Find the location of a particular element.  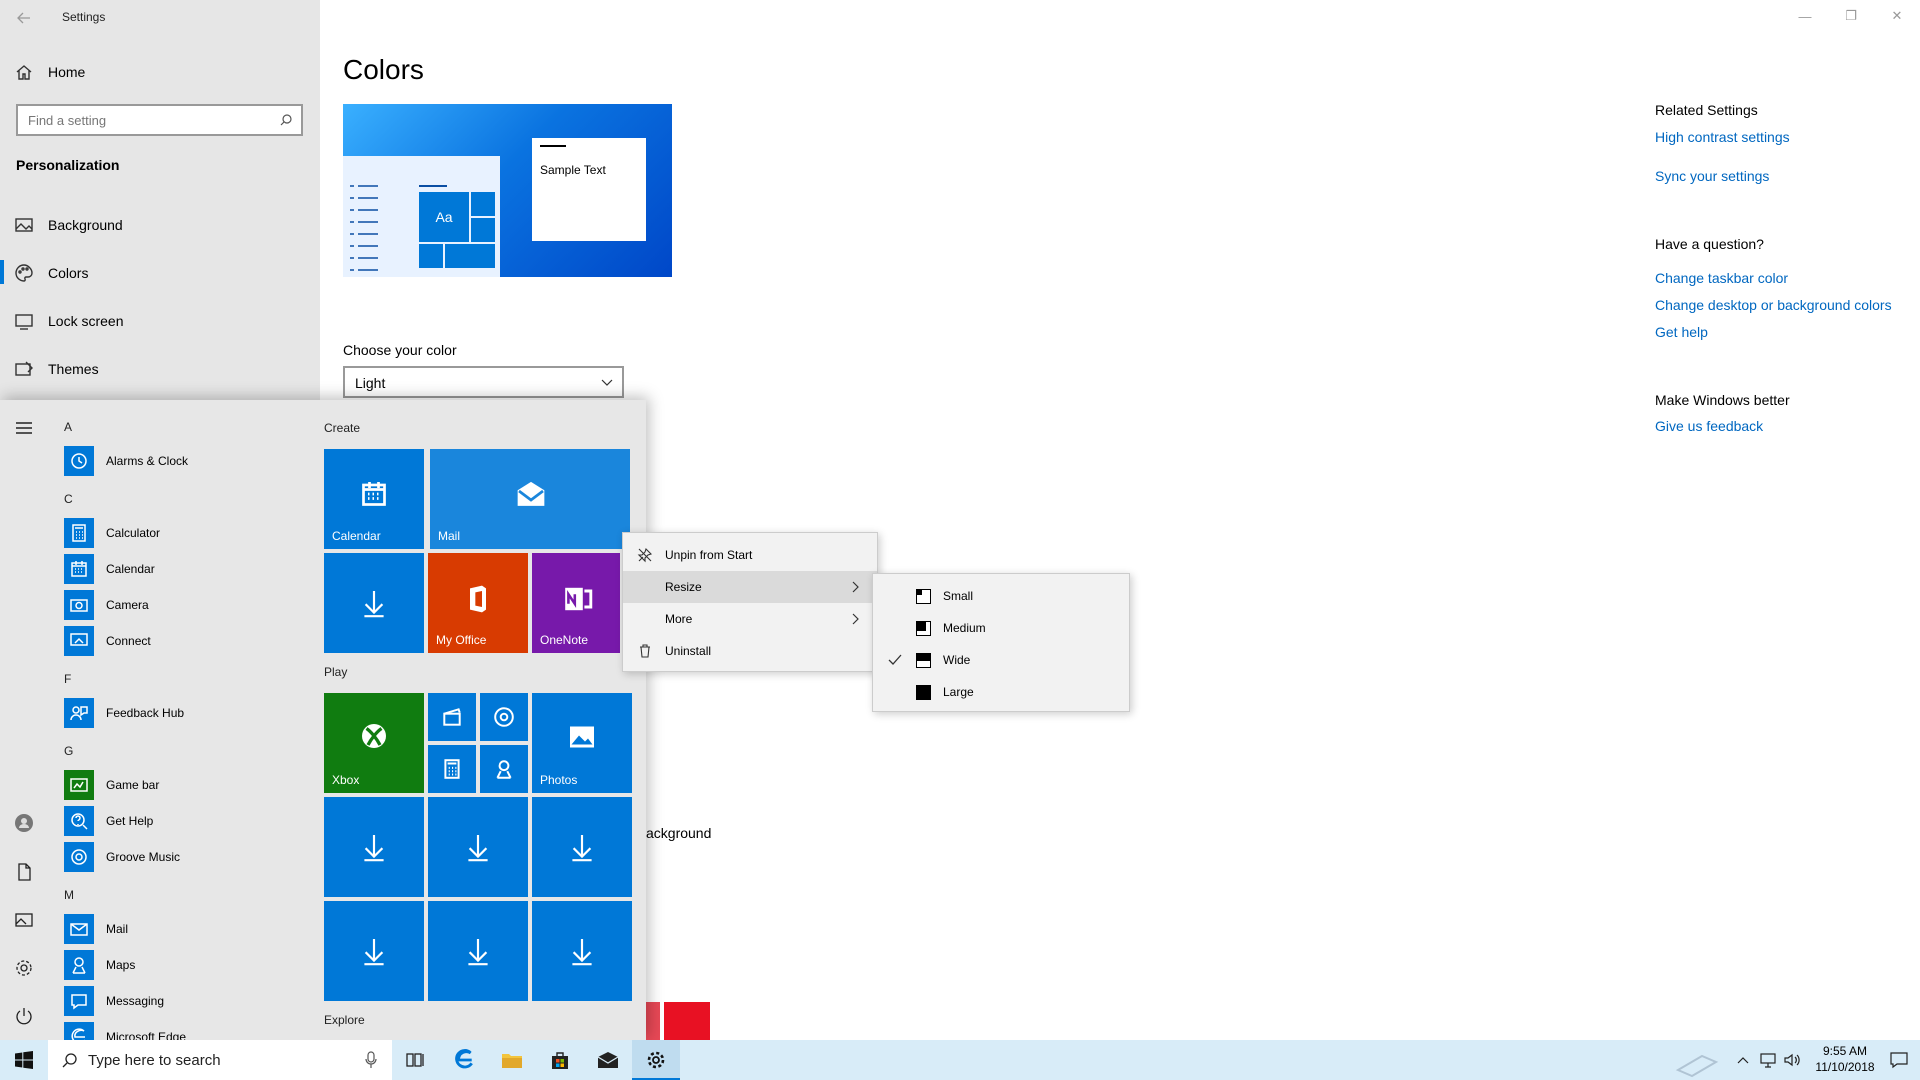

app-item-calendar: Calendar is located at coordinates (184, 569).